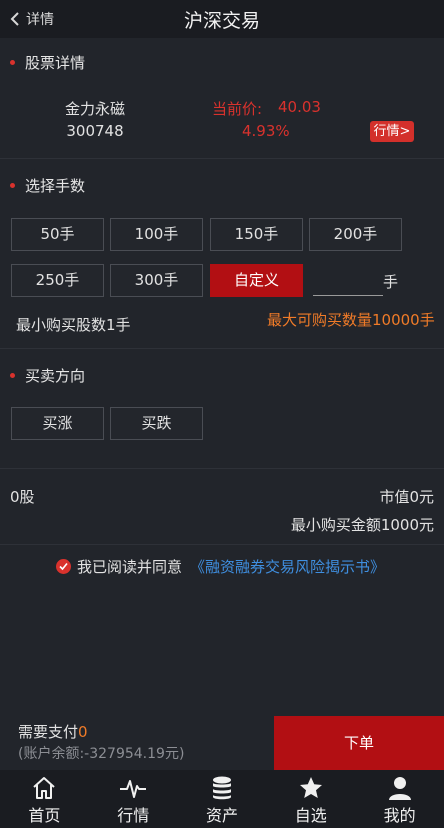 This screenshot has height=828, width=444. Describe the element at coordinates (221, 21) in the screenshot. I see `page-title: 沪深交易` at that location.